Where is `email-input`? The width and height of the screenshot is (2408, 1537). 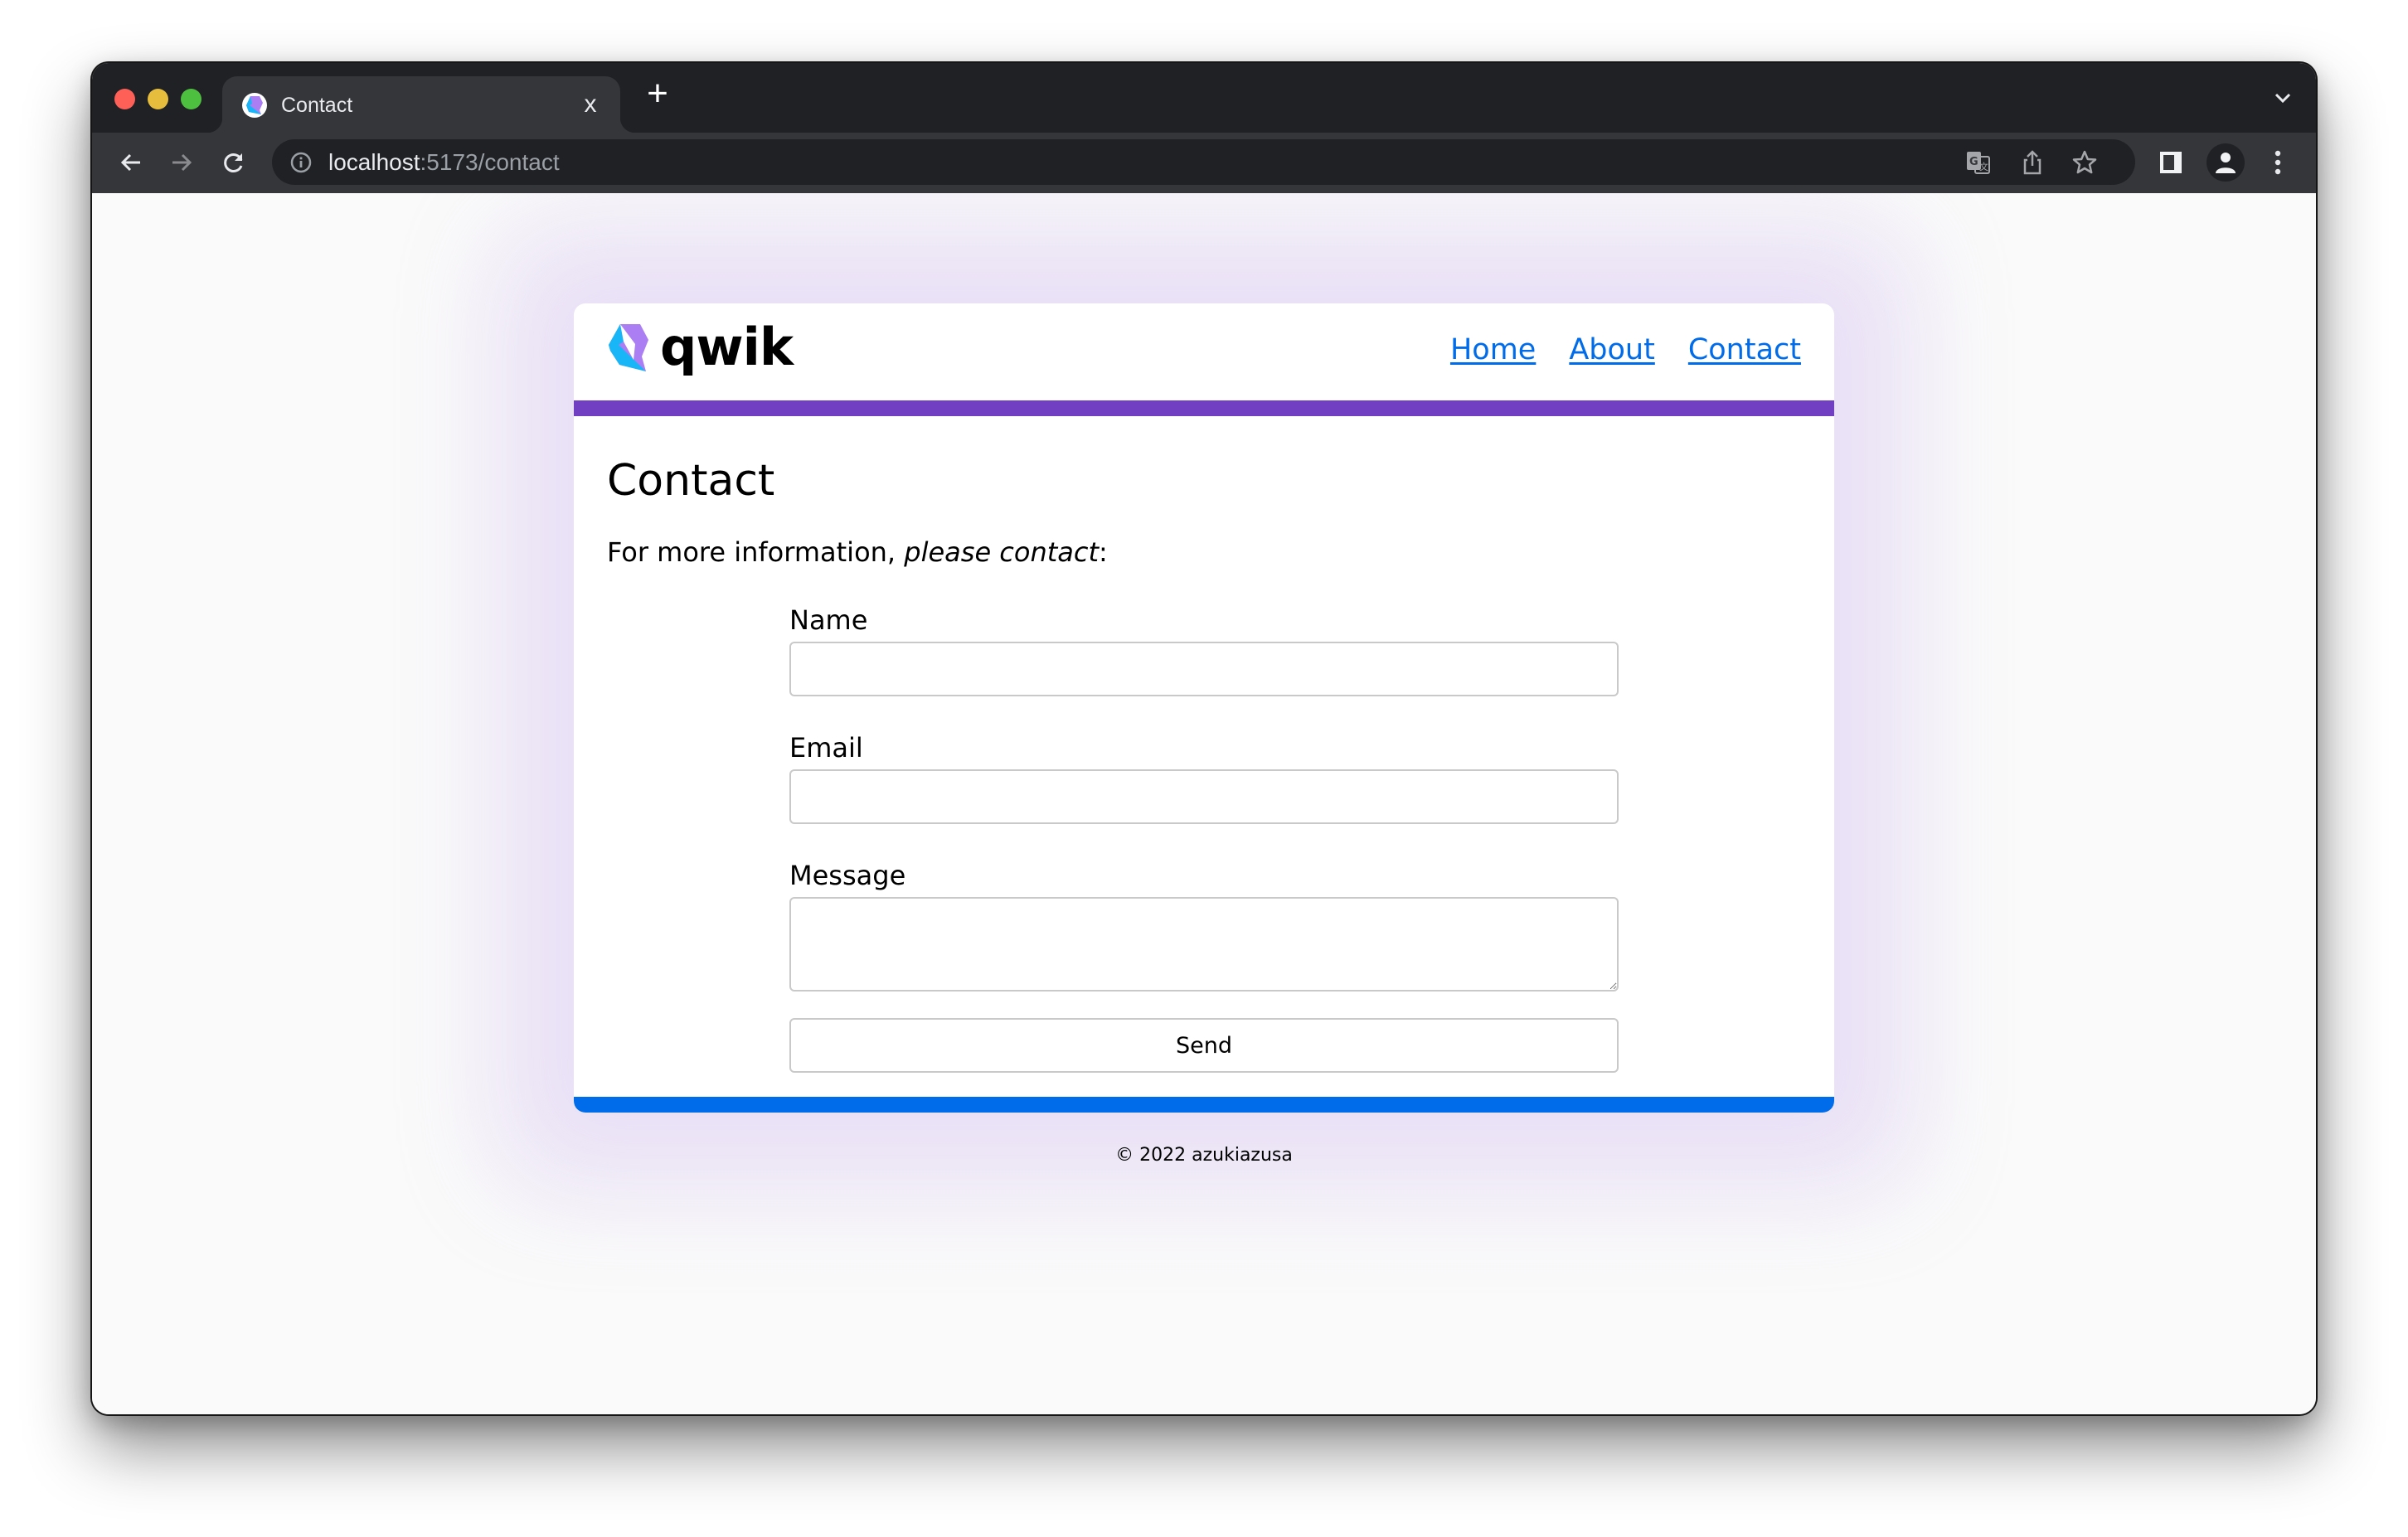
email-input is located at coordinates (1204, 796).